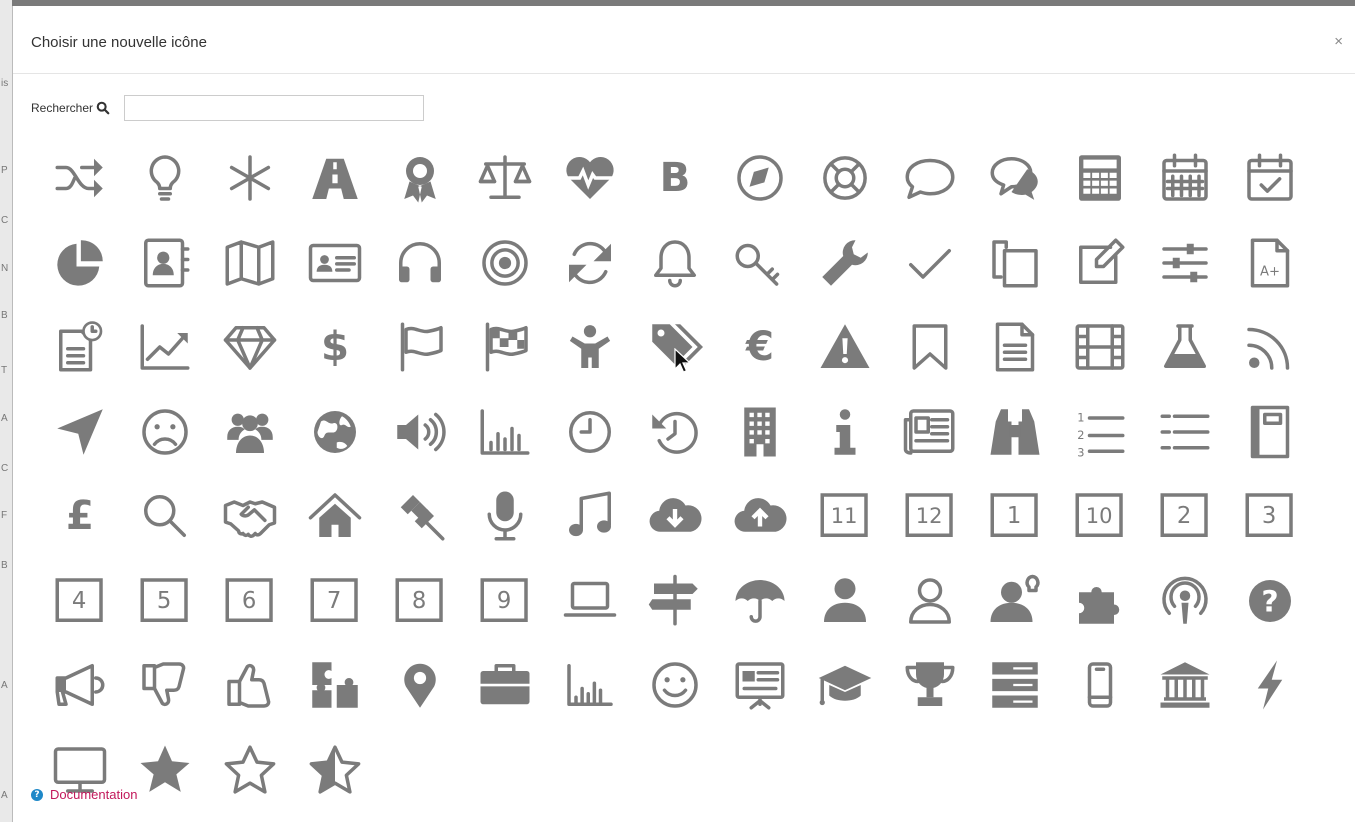 This screenshot has height=822, width=1355. I want to click on document-clock-icon, so click(79, 347).